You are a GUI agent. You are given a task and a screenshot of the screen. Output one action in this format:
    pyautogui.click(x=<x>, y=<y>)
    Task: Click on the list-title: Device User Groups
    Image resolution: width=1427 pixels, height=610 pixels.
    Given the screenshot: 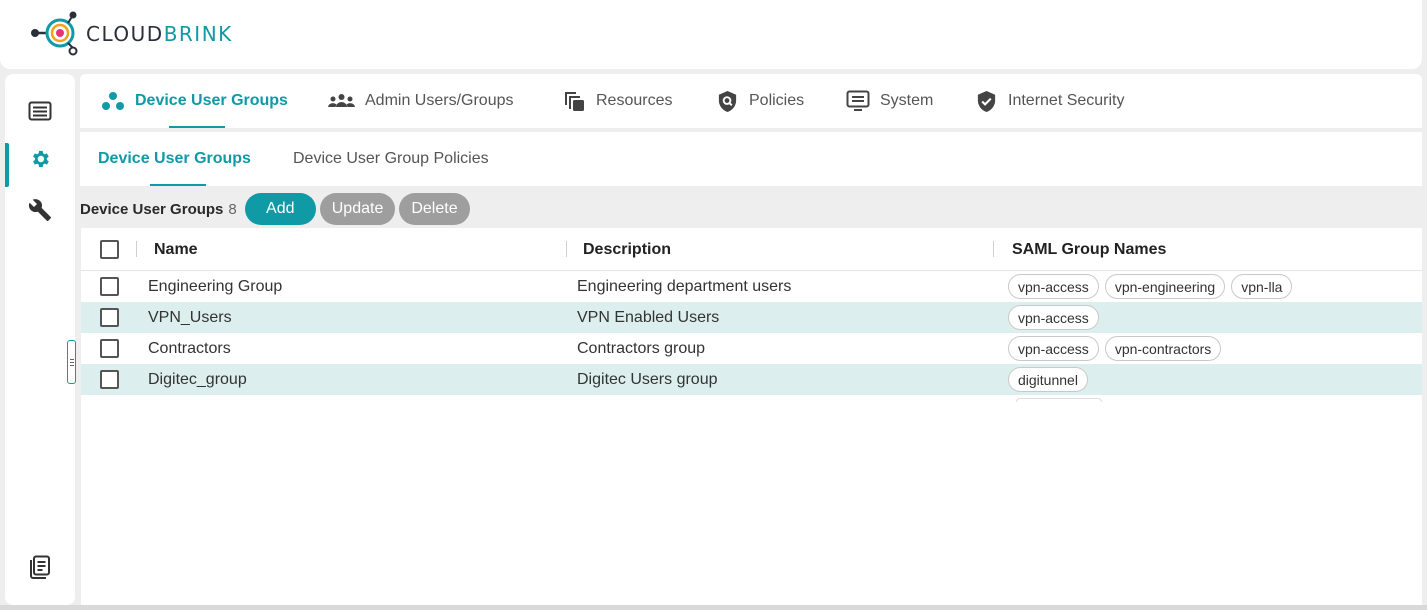 What is the action you would take?
    pyautogui.click(x=152, y=209)
    